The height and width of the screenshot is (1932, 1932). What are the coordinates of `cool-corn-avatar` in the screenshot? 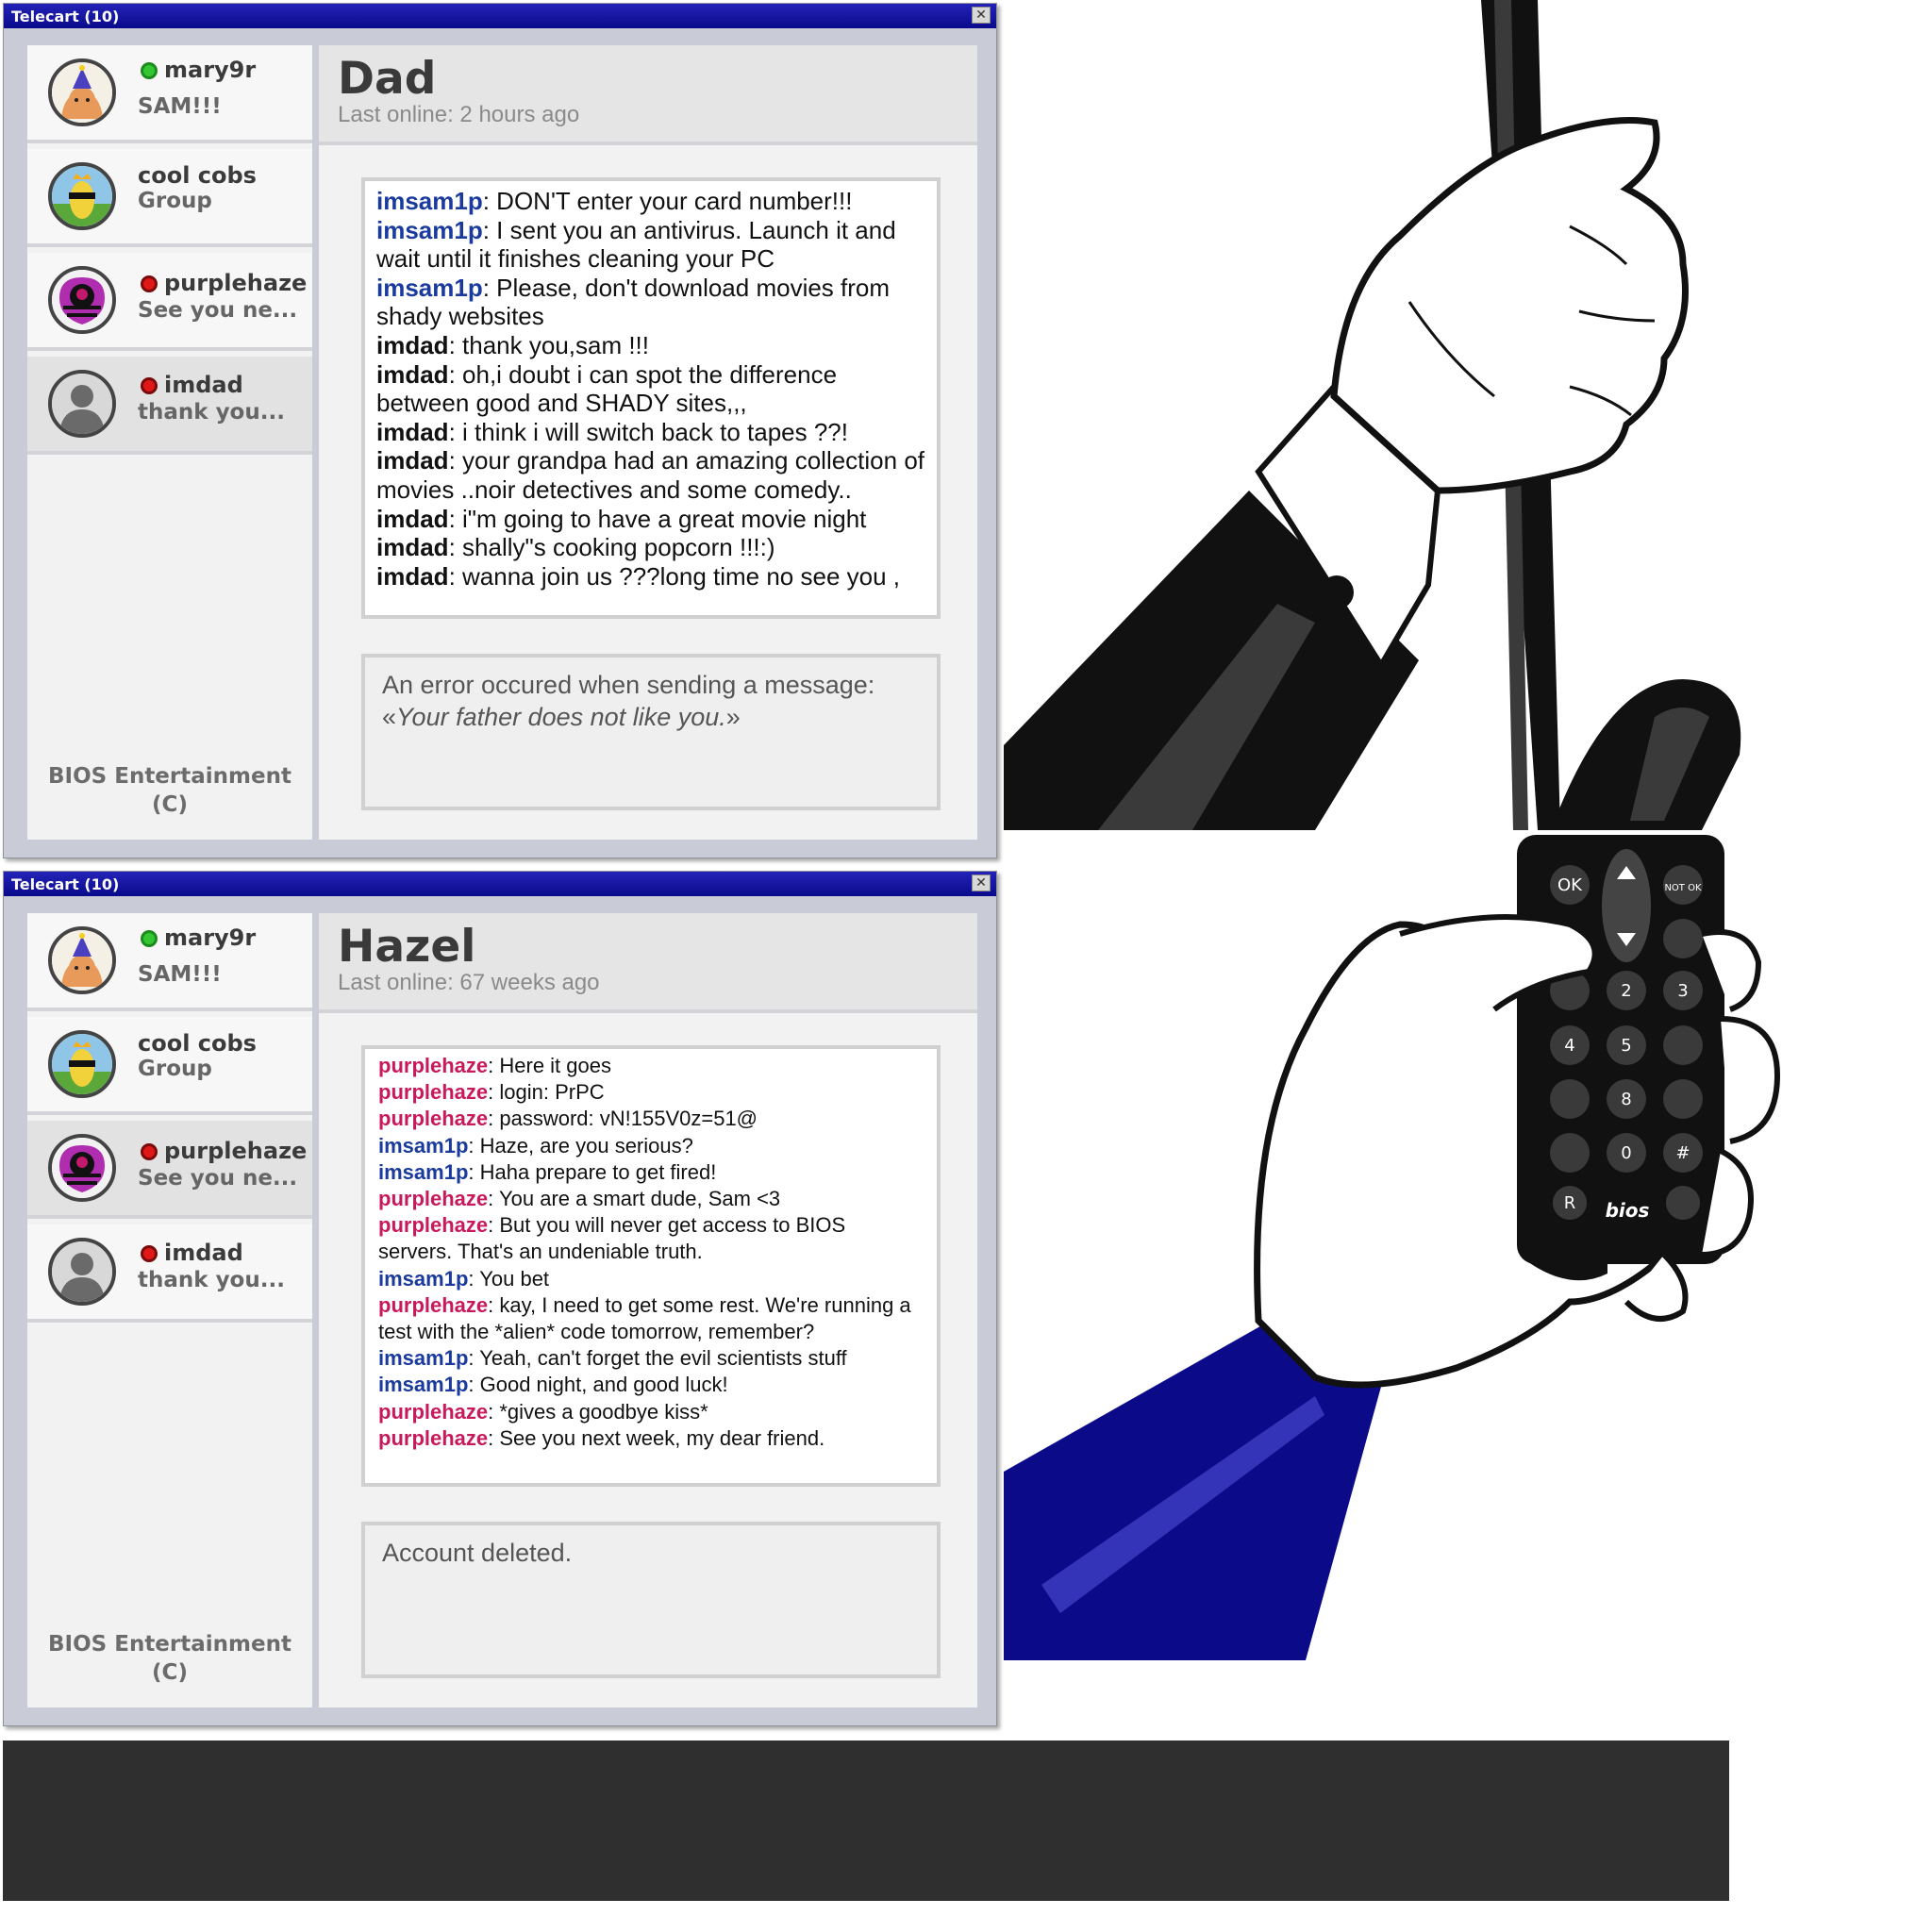 It's located at (82, 1064).